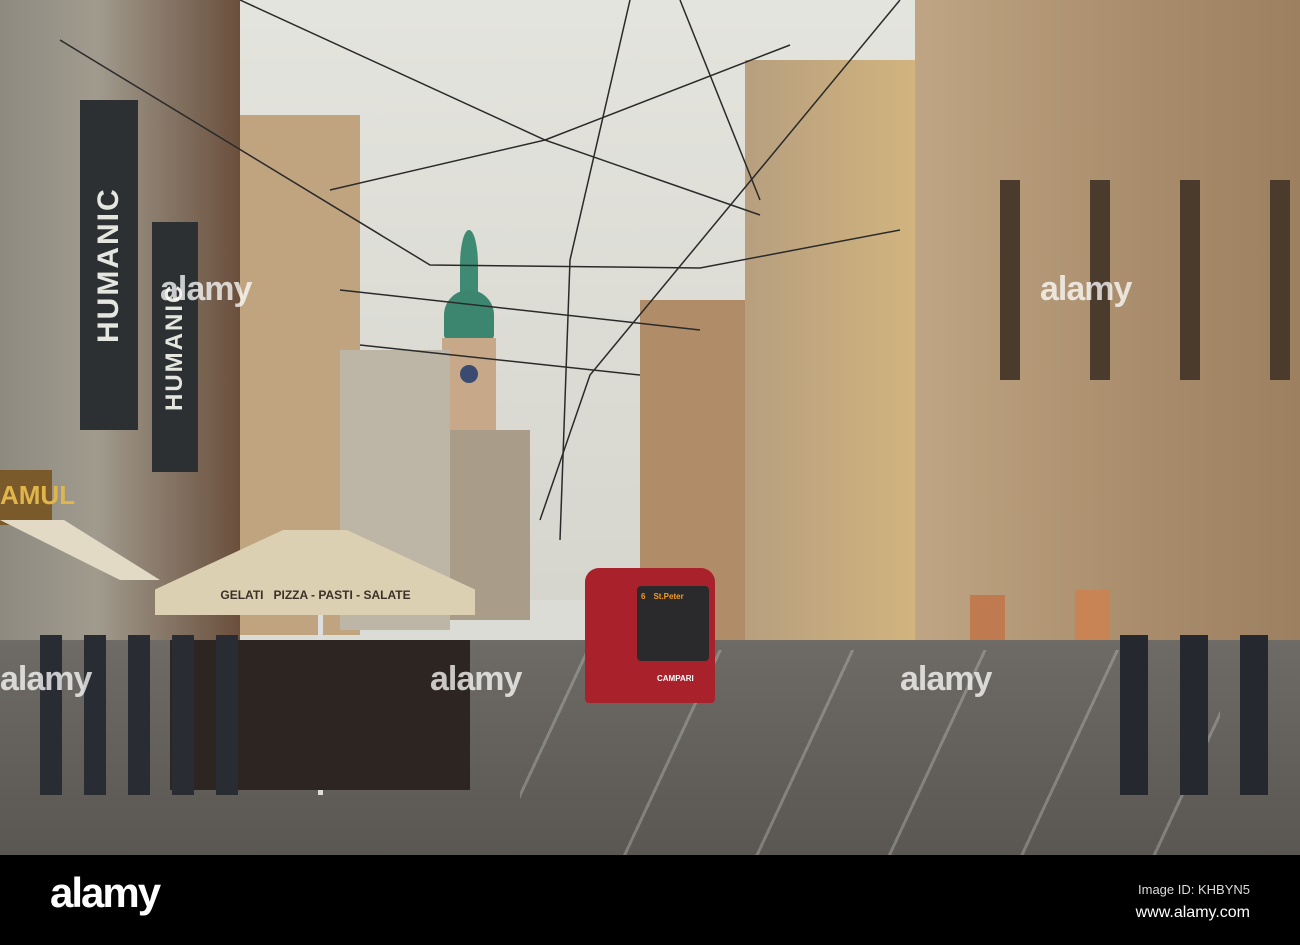 The width and height of the screenshot is (1300, 945). Describe the element at coordinates (650, 635) in the screenshot. I see `tram: 6 St.Peter CAMPARI` at that location.